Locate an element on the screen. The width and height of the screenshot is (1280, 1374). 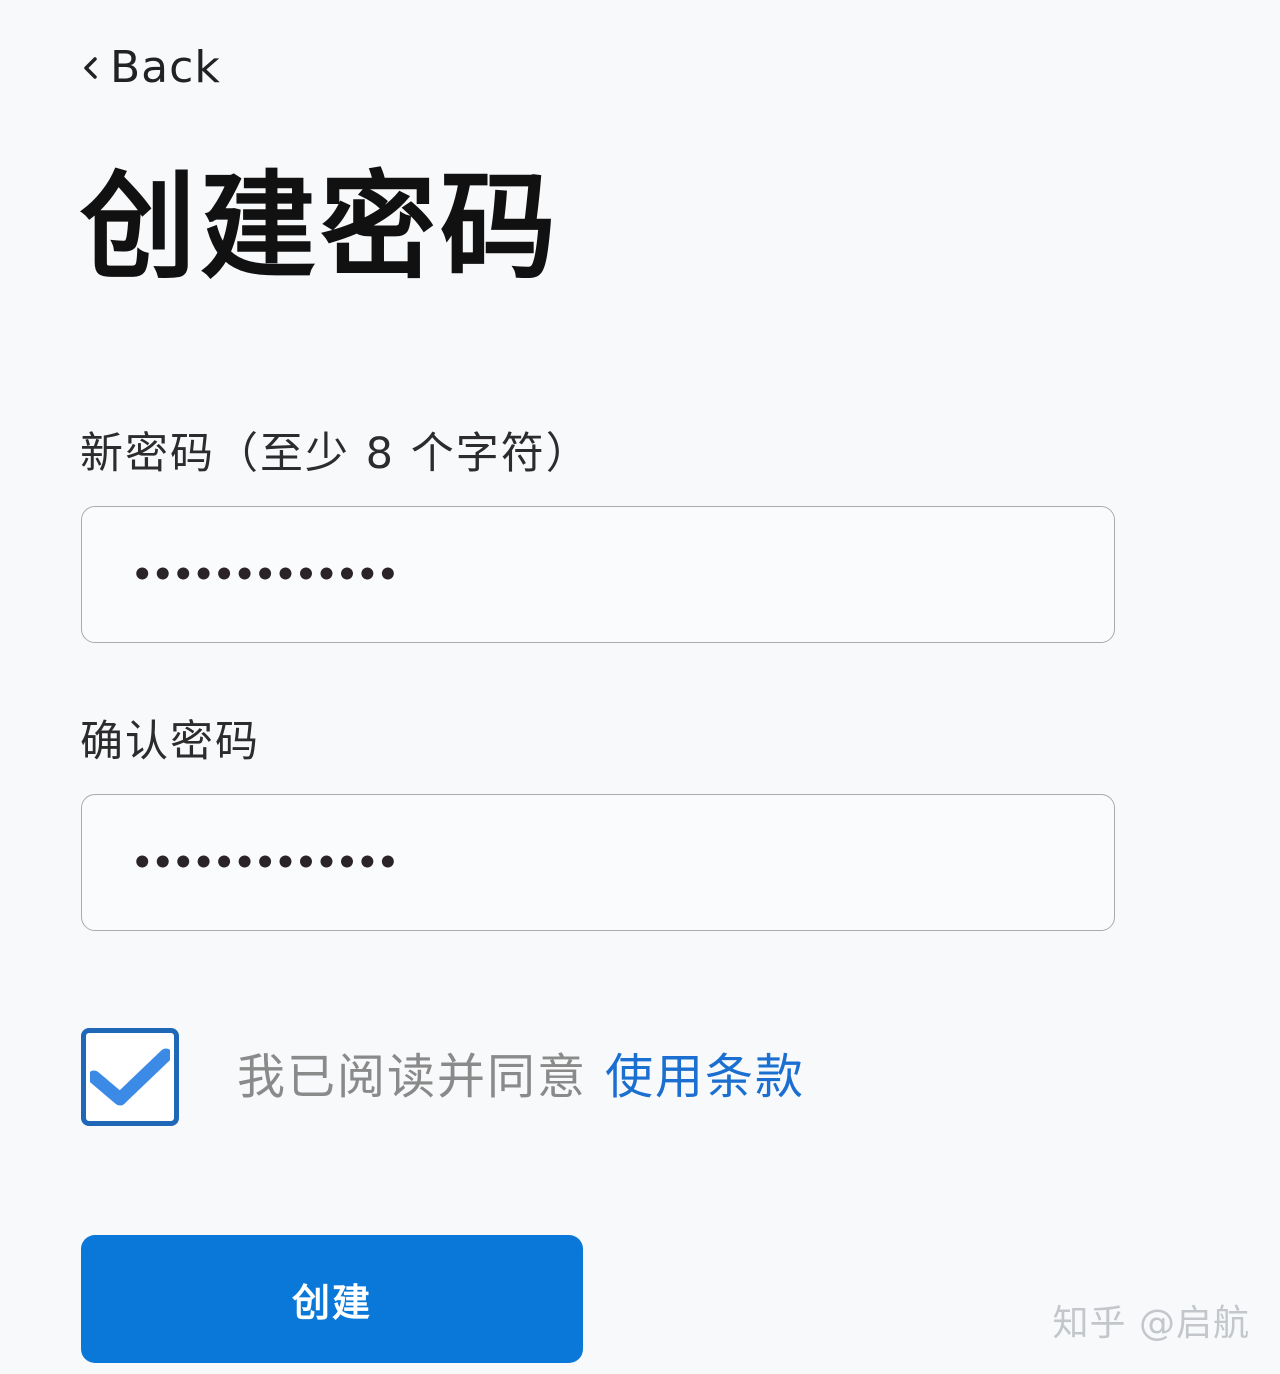
chevron-left-icon is located at coordinates (91, 68).